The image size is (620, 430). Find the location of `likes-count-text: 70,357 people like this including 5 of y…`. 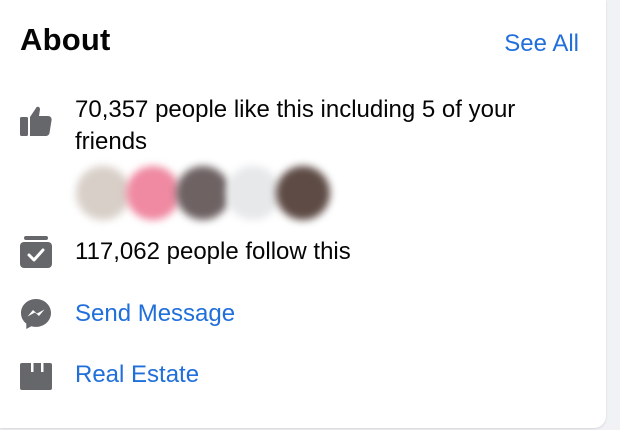

likes-count-text: 70,357 people like this including 5 of y… is located at coordinates (295, 125).